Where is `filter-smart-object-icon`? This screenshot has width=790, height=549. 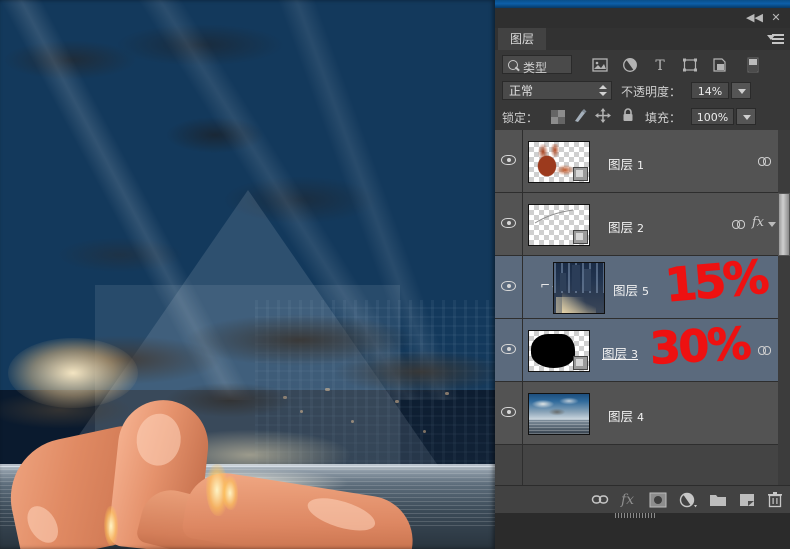
filter-smart-object-icon is located at coordinates (720, 65).